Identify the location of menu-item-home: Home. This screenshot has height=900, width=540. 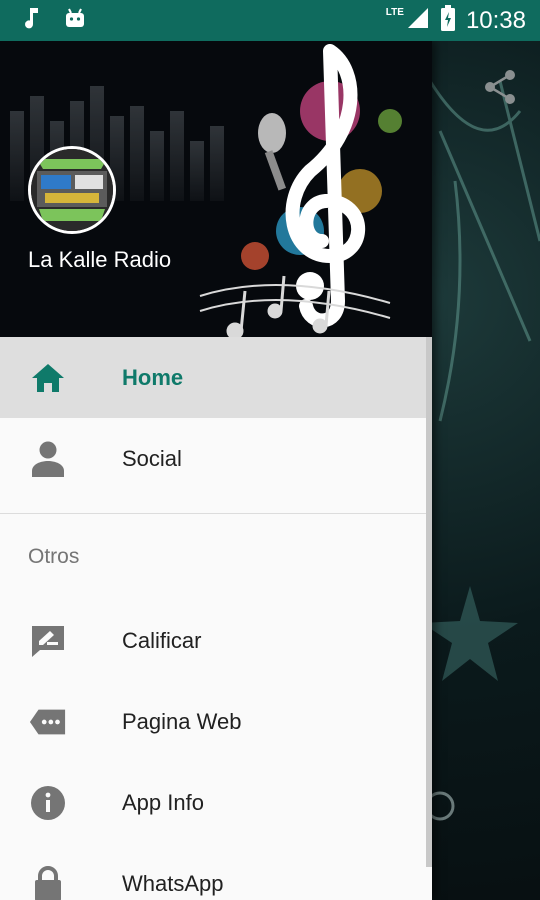
(216, 377).